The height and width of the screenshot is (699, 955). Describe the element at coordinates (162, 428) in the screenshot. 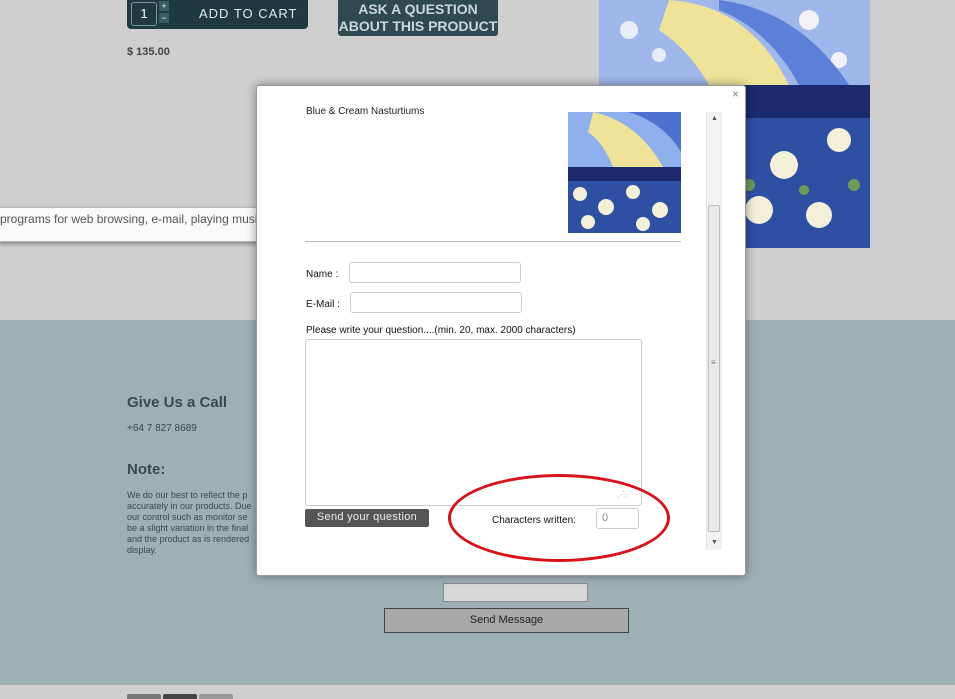

I see `phone-number: +64 7 827 8689` at that location.